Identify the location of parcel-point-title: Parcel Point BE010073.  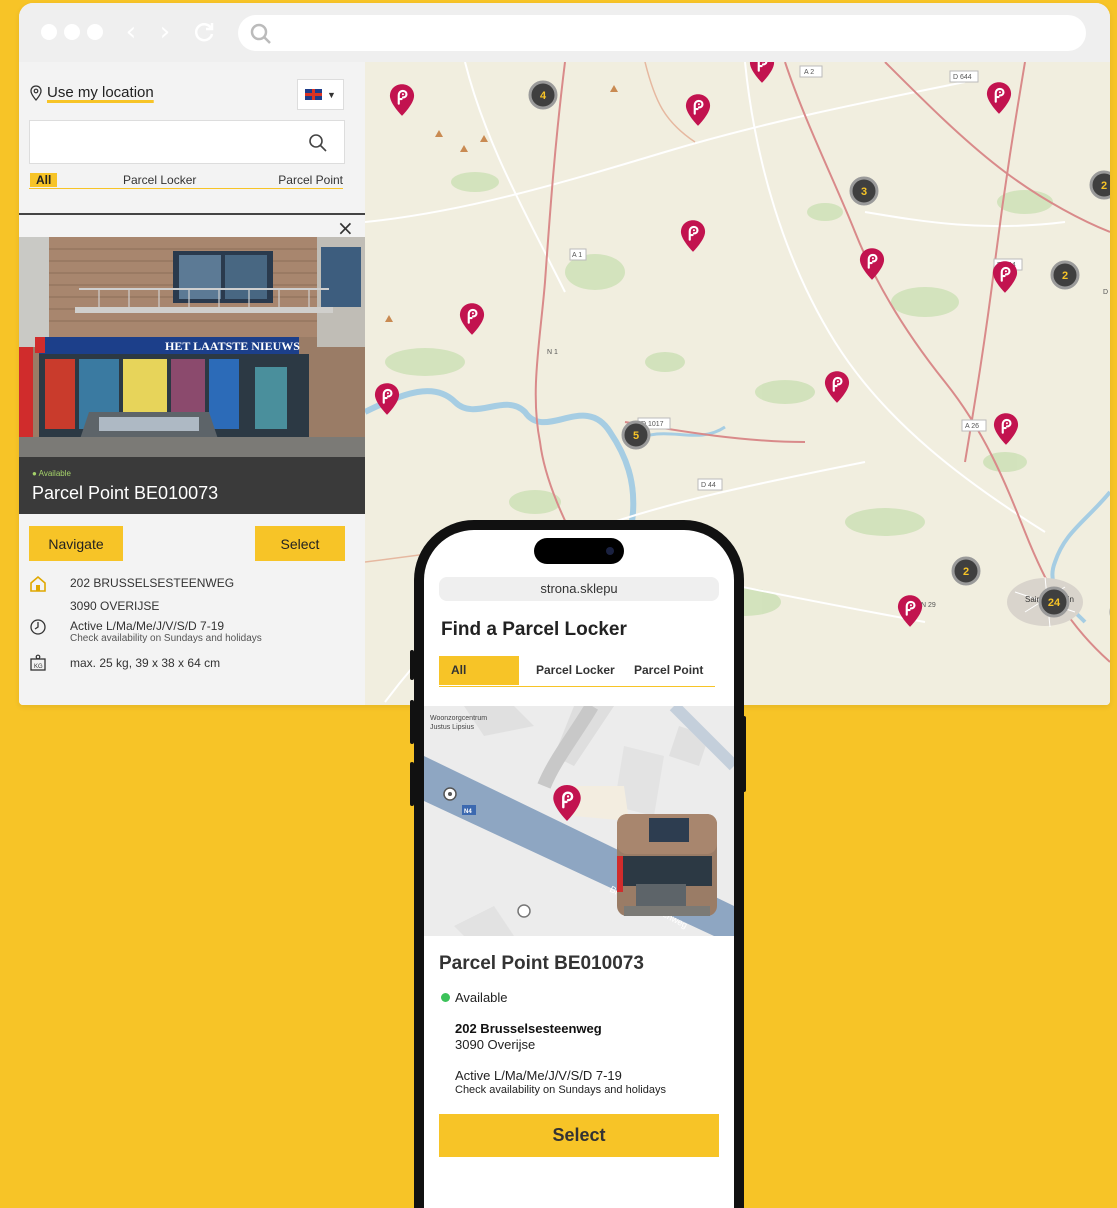
(125, 493).